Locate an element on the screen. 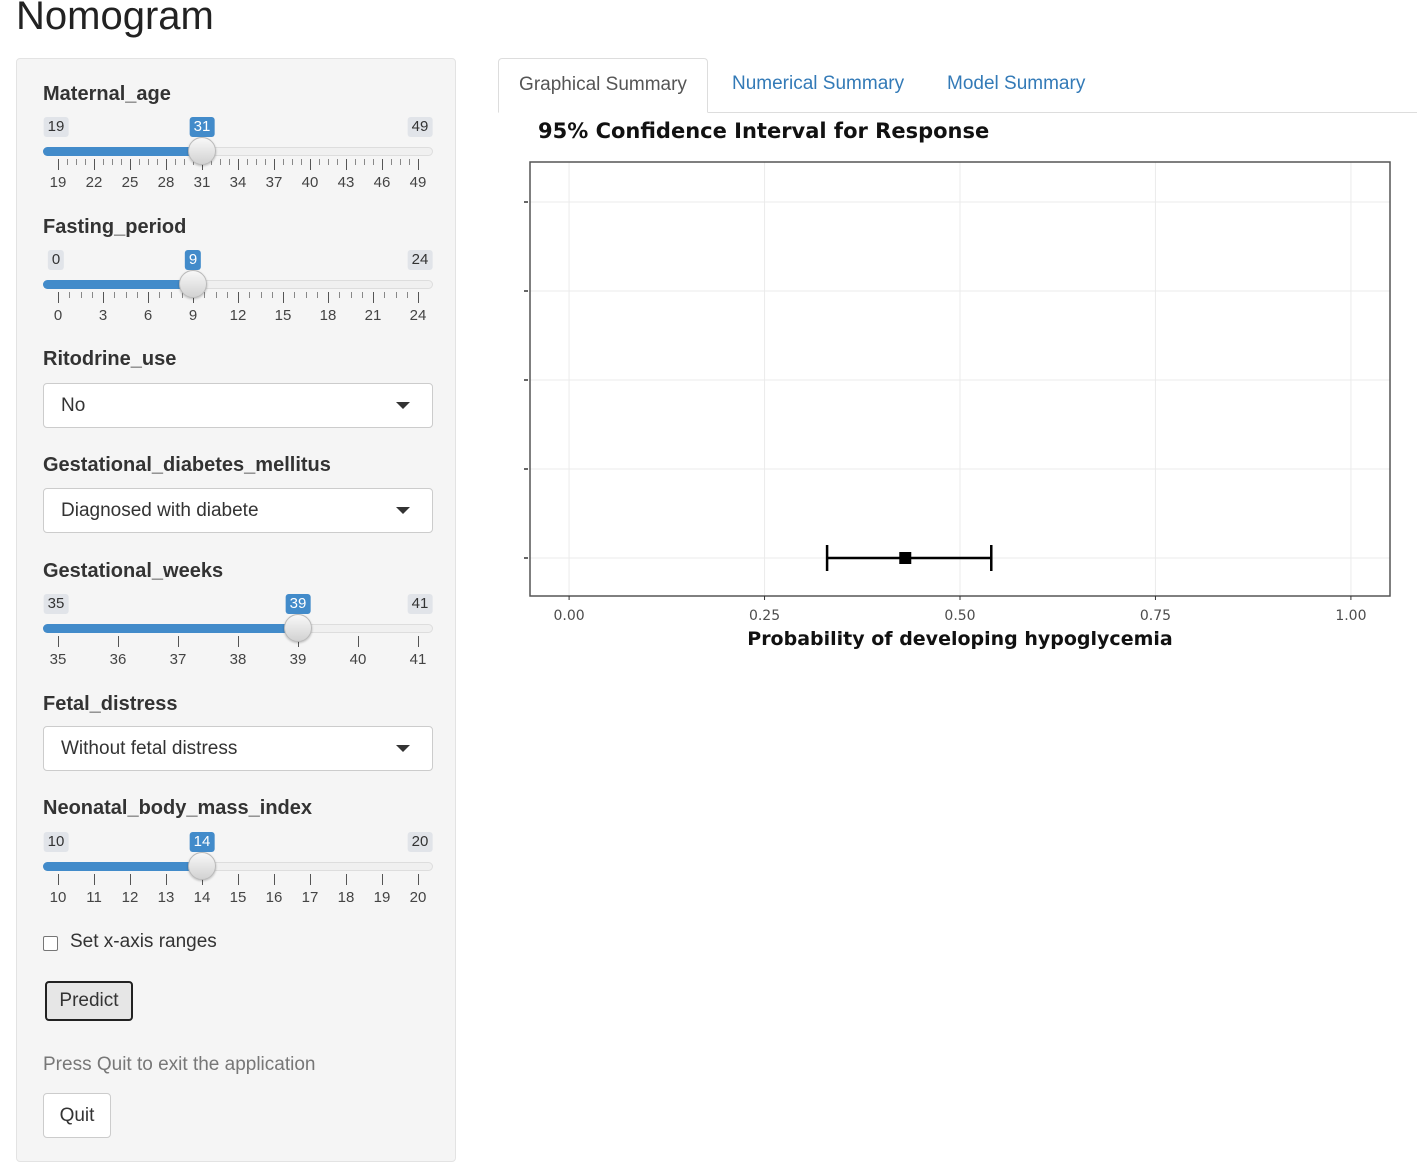 This screenshot has height=1169, width=1417. gdm-select: Diagnosed with diabete is located at coordinates (238, 510).